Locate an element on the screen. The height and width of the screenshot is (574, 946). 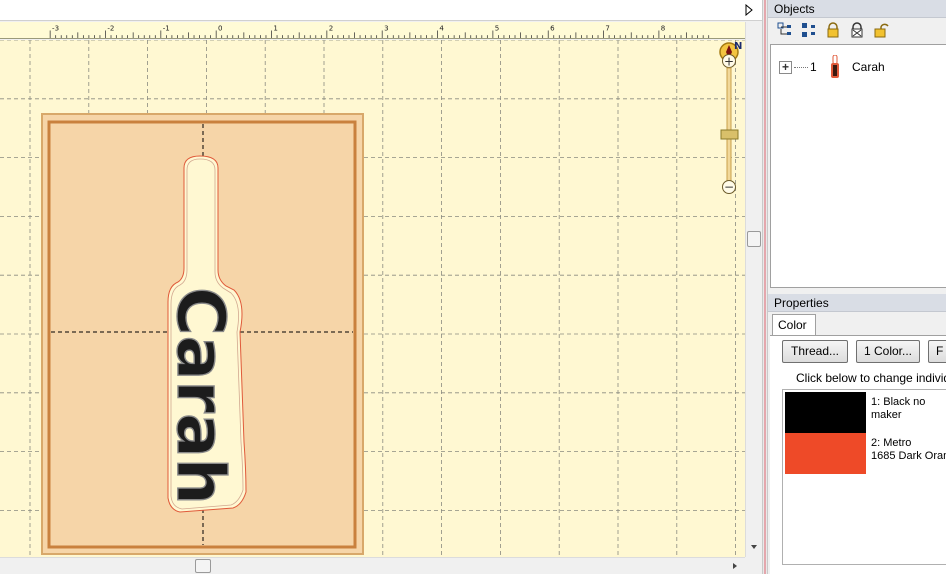
ruler-label: 1 is located at coordinates (275, 27).